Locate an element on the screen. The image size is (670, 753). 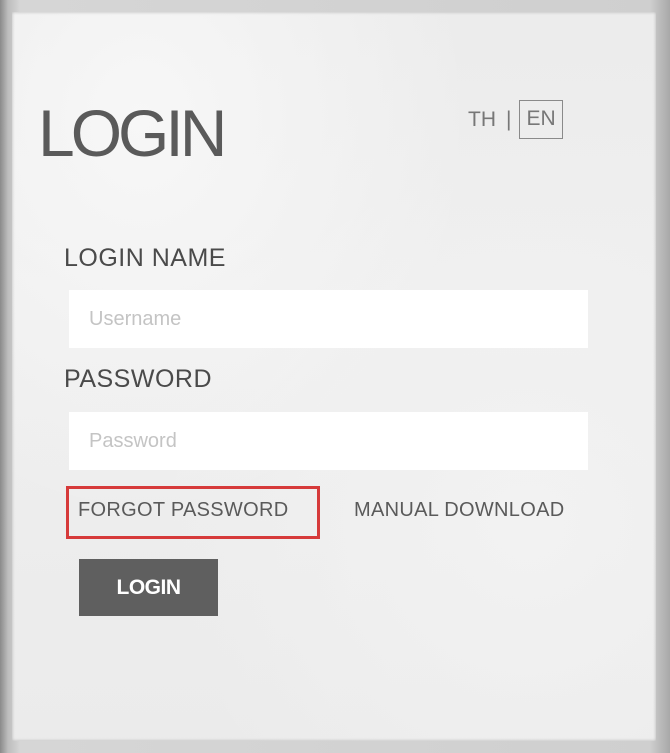
login-button: LOGIN is located at coordinates (148, 587).